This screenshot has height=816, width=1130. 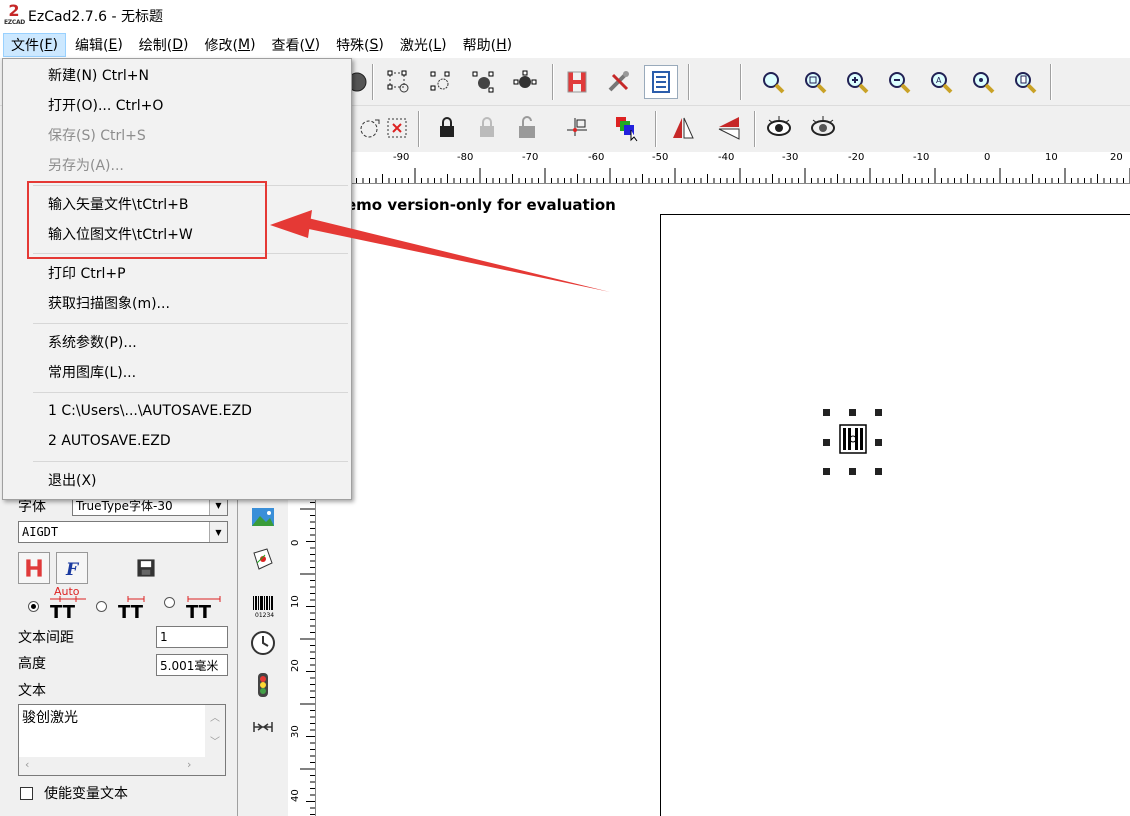 I want to click on text-hatch-button, so click(x=34, y=568).